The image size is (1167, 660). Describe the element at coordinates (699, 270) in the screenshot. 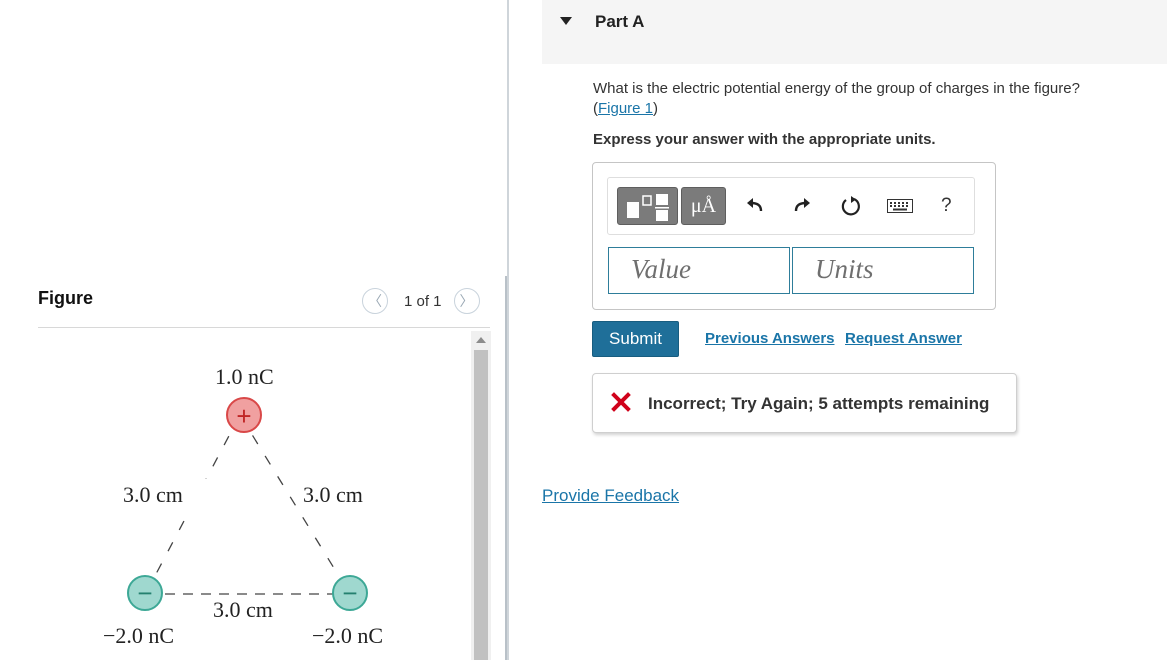

I see `value-input: Value` at that location.